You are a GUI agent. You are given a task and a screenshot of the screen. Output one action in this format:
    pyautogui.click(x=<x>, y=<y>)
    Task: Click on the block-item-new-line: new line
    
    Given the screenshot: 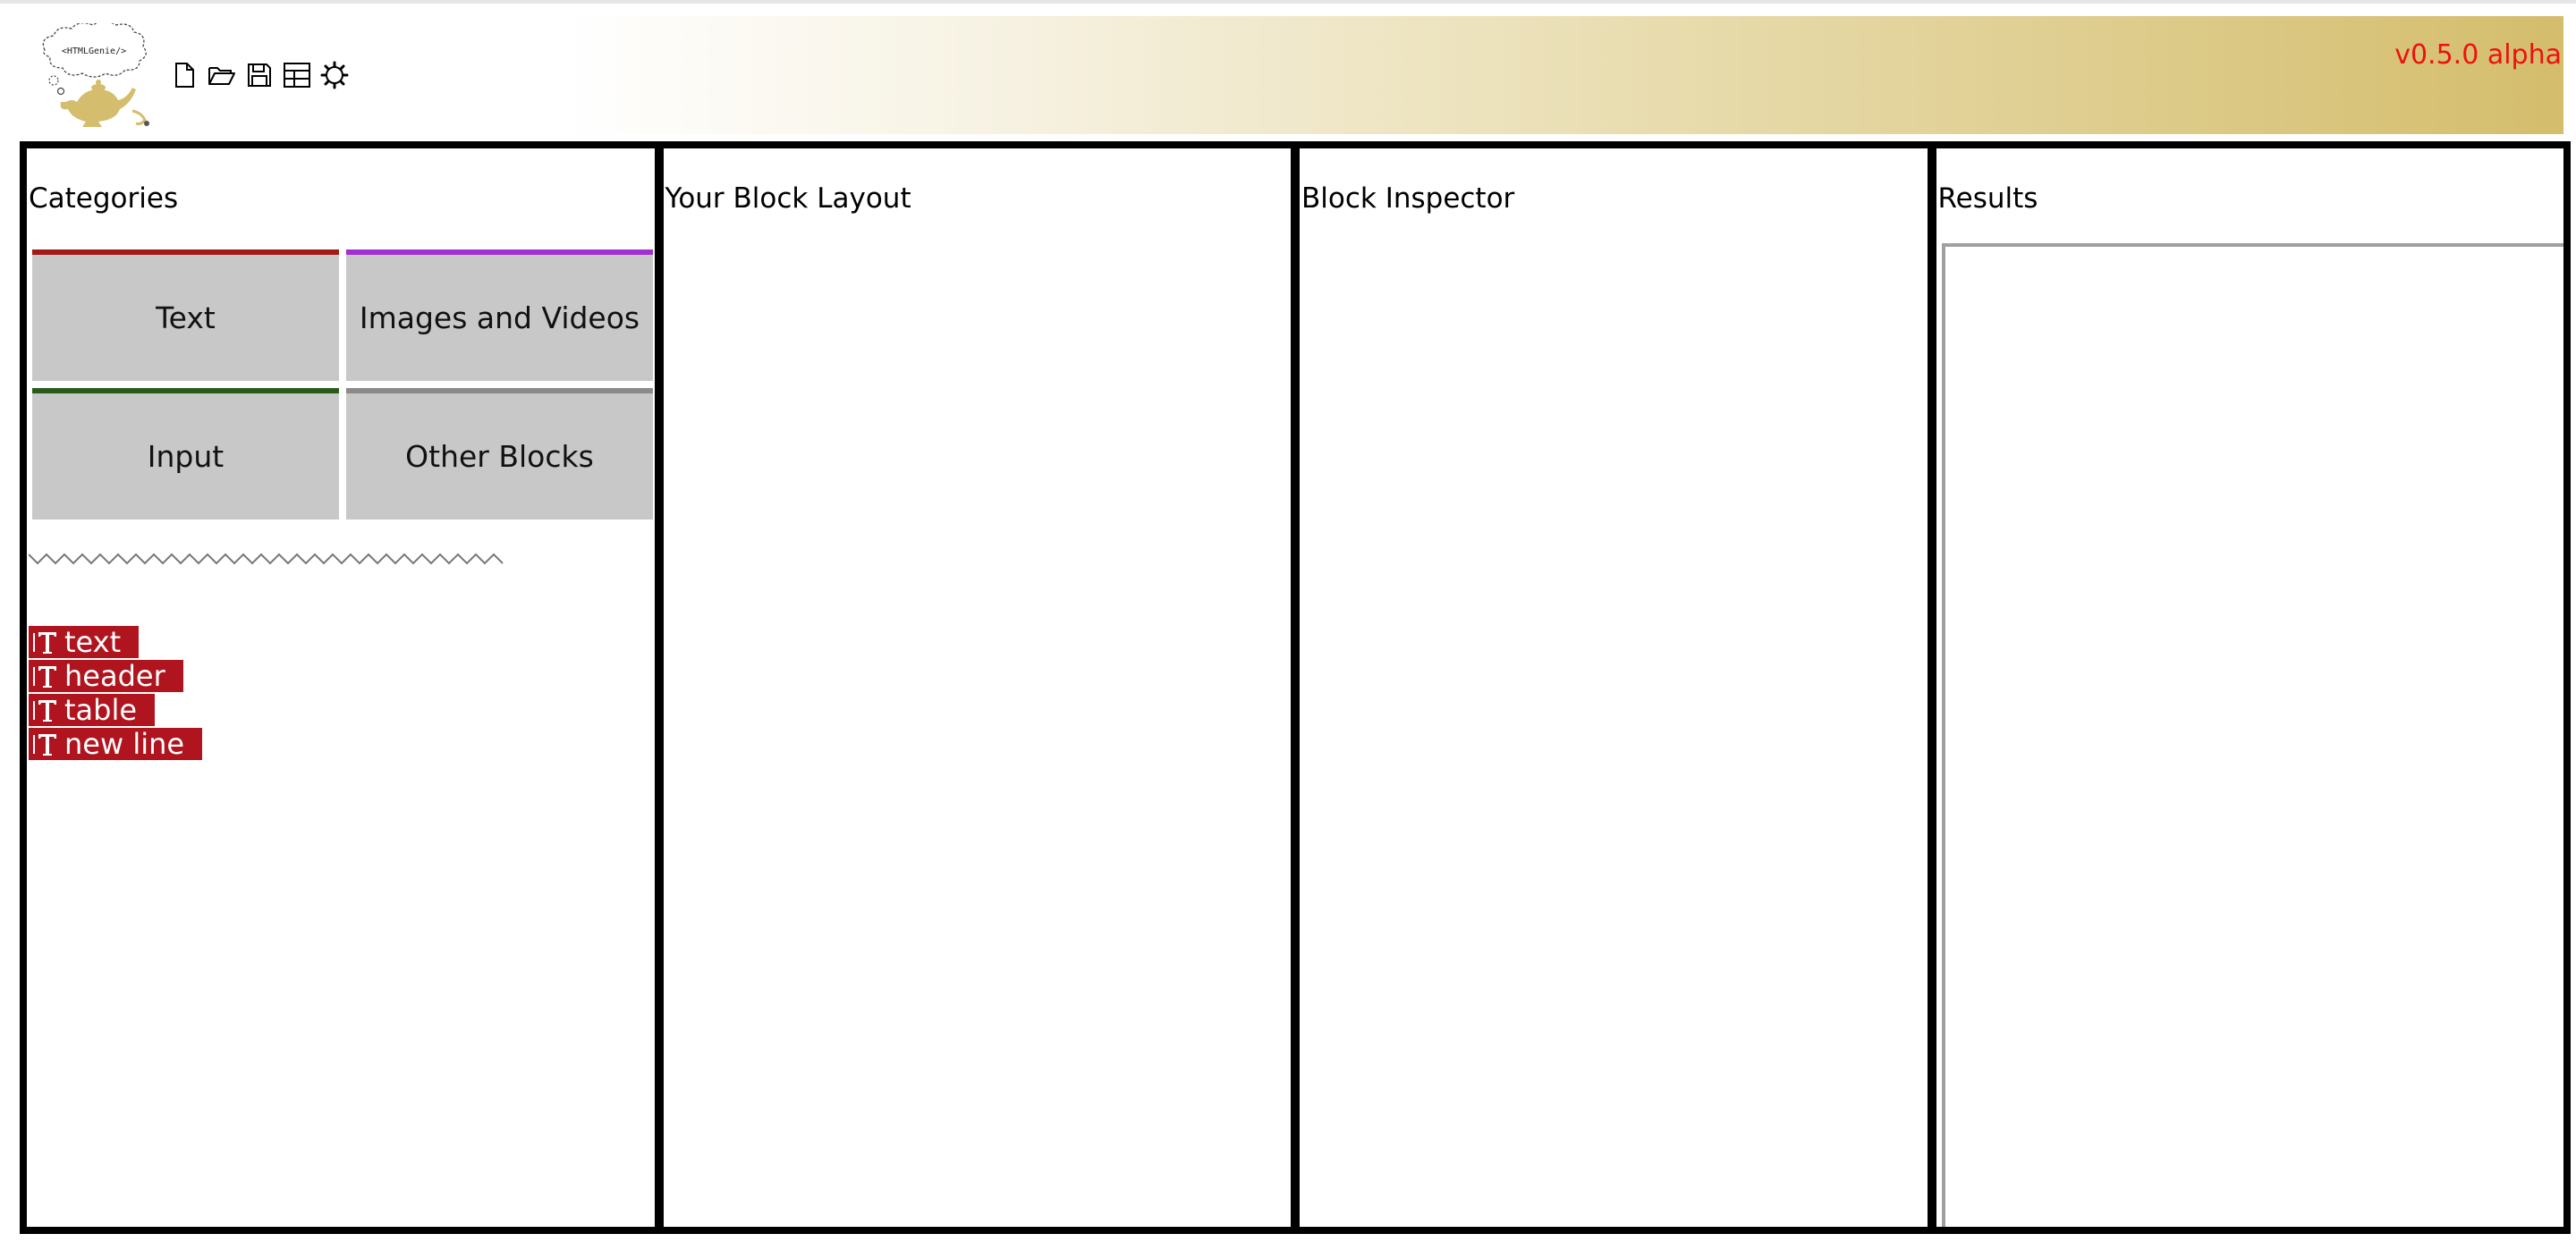 What is the action you would take?
    pyautogui.click(x=116, y=744)
    